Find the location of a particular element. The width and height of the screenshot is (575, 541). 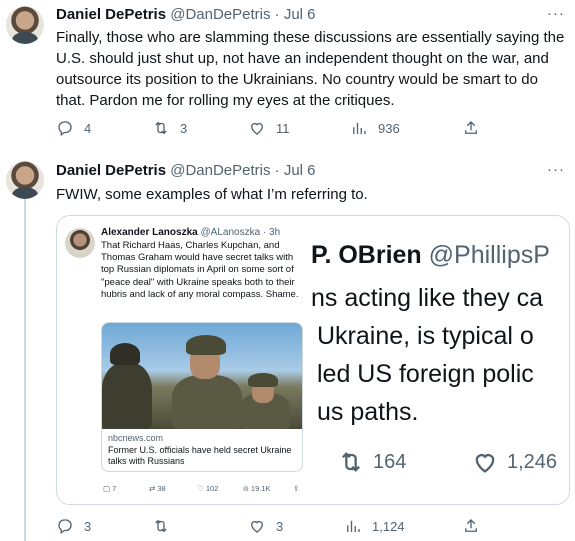

reply-button: 3 is located at coordinates (73, 526).